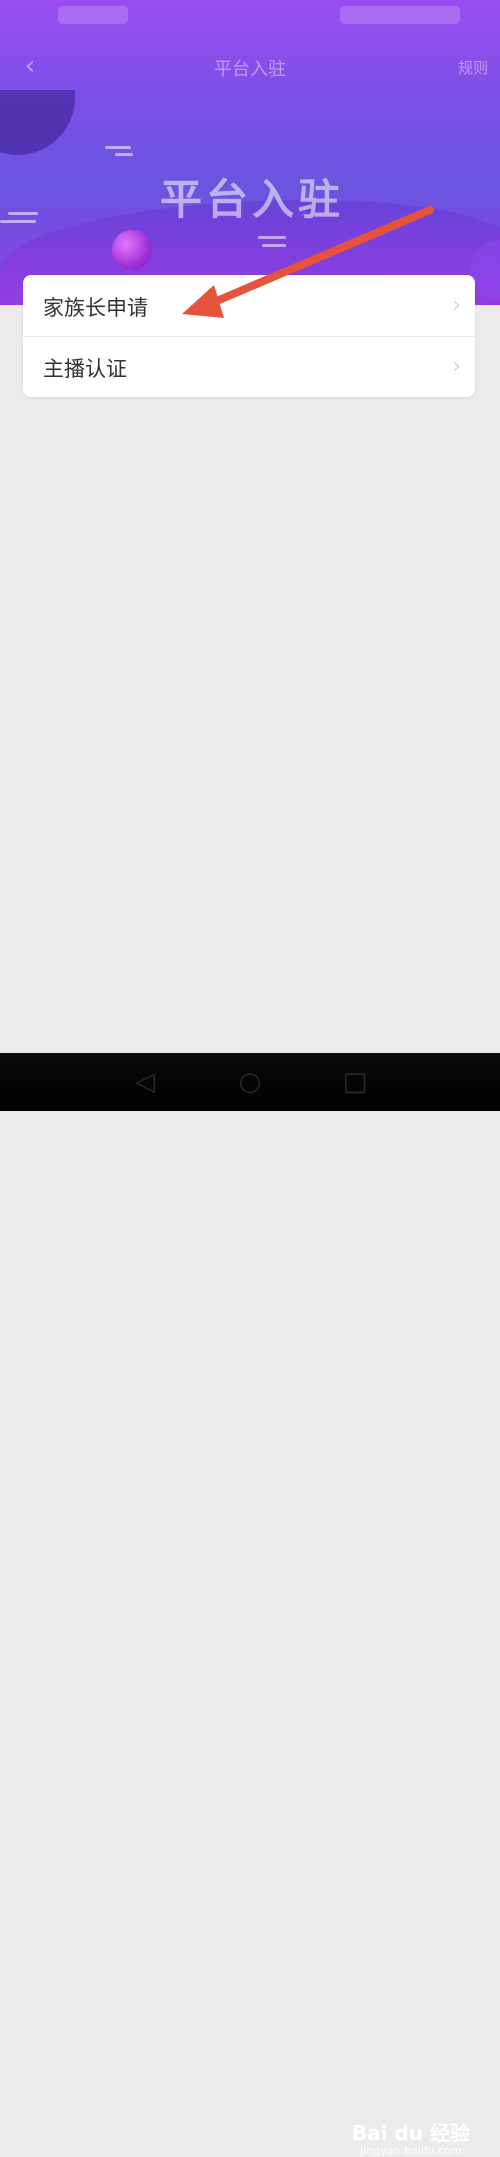  What do you see at coordinates (132, 250) in the screenshot?
I see `banner-ball-shape` at bounding box center [132, 250].